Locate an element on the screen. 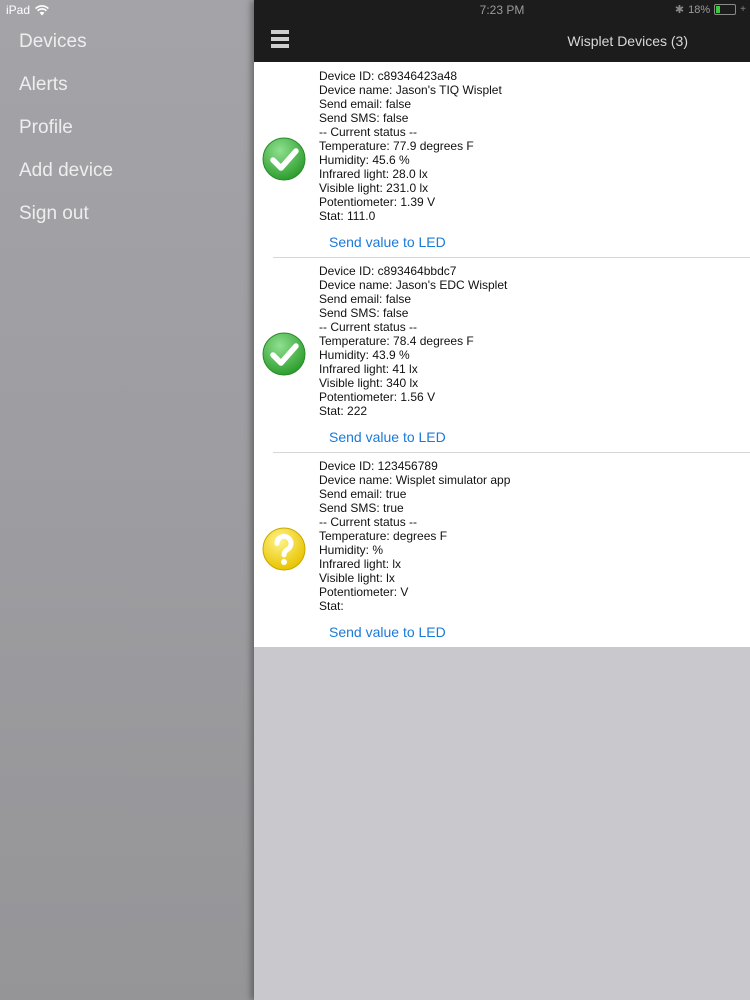 This screenshot has width=750, height=1000. infrared-light: Infrared light: 28.0 lx is located at coordinates (373, 174).